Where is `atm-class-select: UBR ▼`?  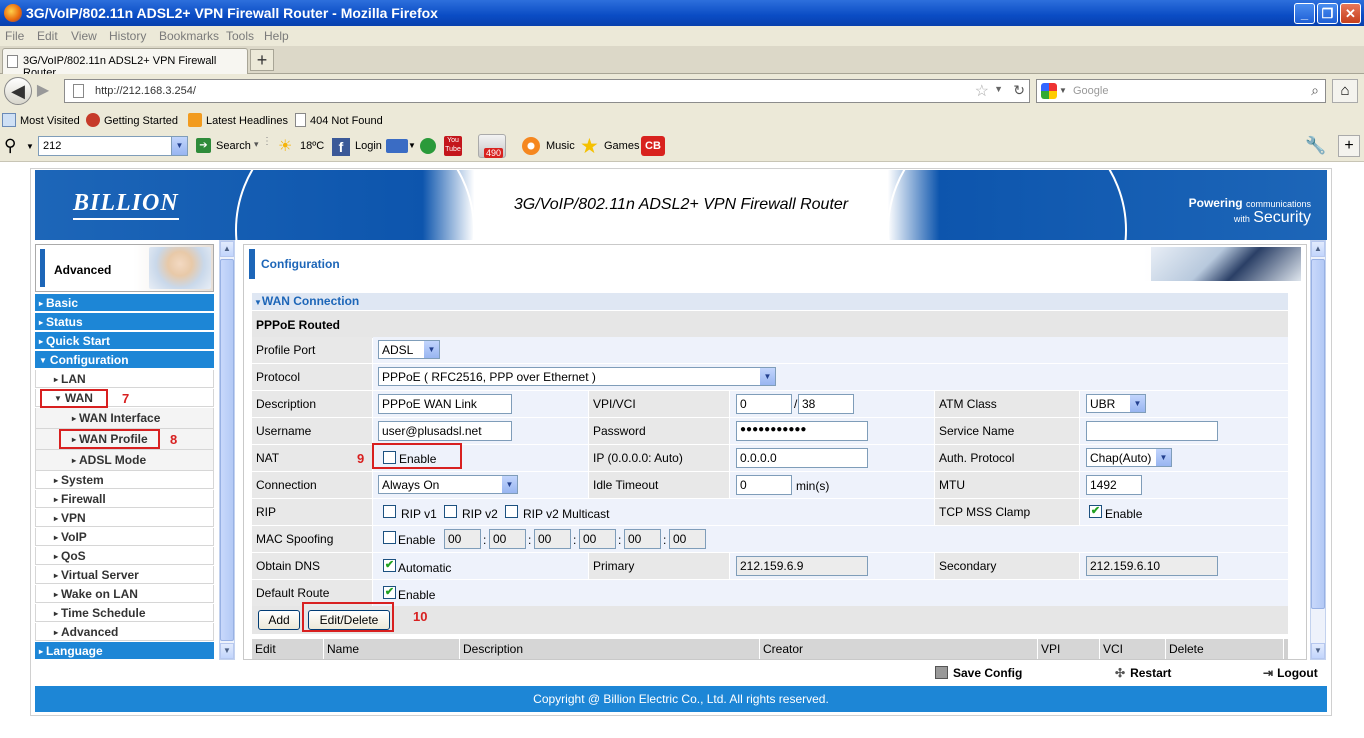 atm-class-select: UBR ▼ is located at coordinates (1116, 403).